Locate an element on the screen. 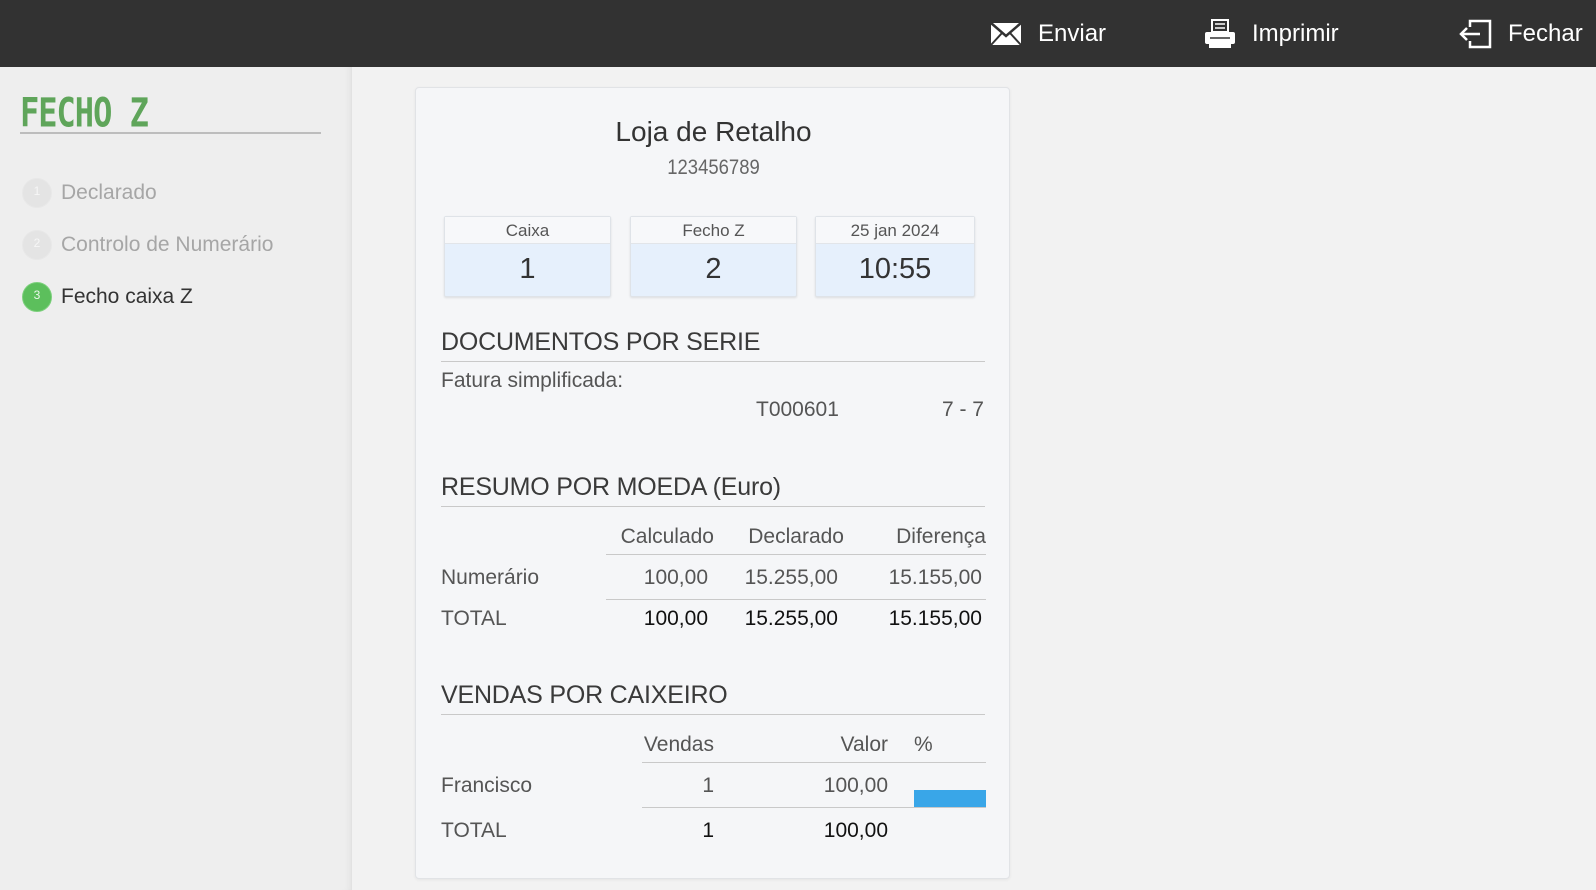 Image resolution: width=1596 pixels, height=890 pixels. col-header-vendas: Vendas is located at coordinates (678, 744).